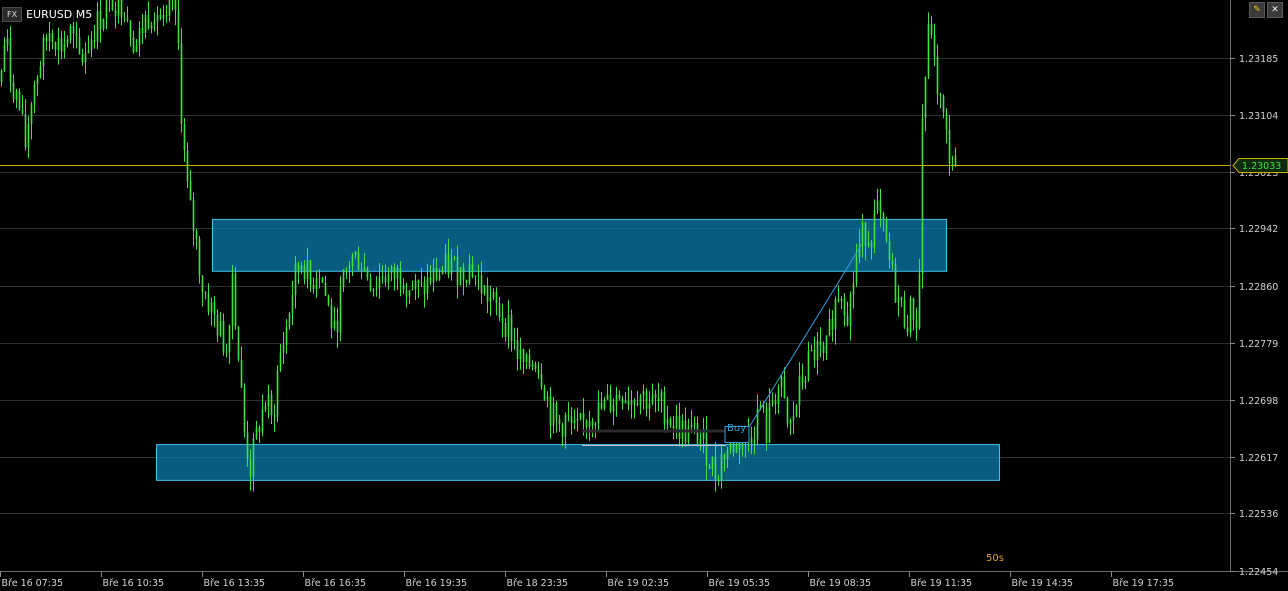 This screenshot has height=591, width=1288. I want to click on y-tick-label: 1.22617, so click(1258, 458).